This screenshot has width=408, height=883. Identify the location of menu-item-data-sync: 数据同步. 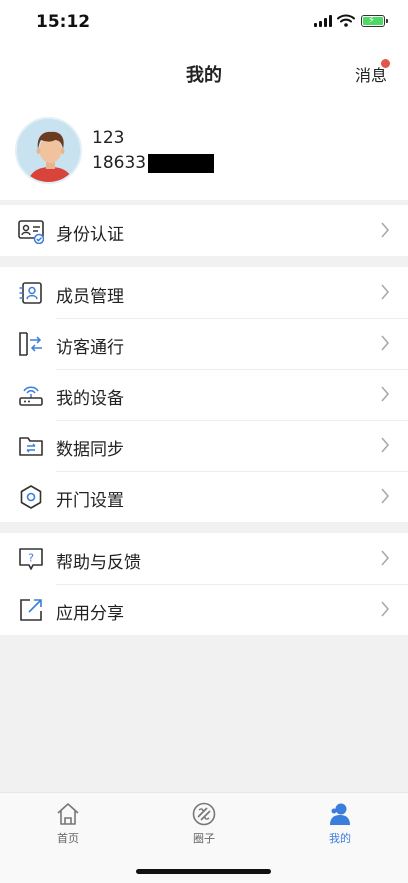
(204, 445).